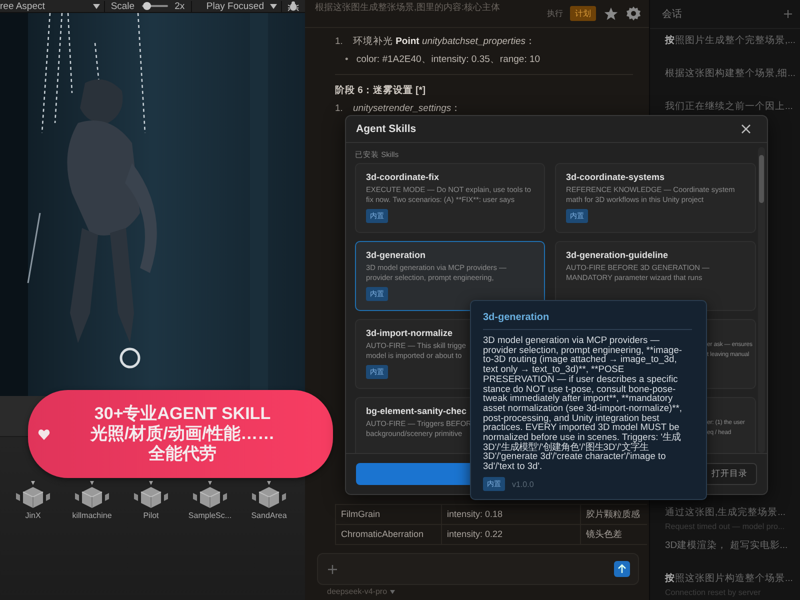  What do you see at coordinates (761, 300) in the screenshot?
I see `scrollbar` at bounding box center [761, 300].